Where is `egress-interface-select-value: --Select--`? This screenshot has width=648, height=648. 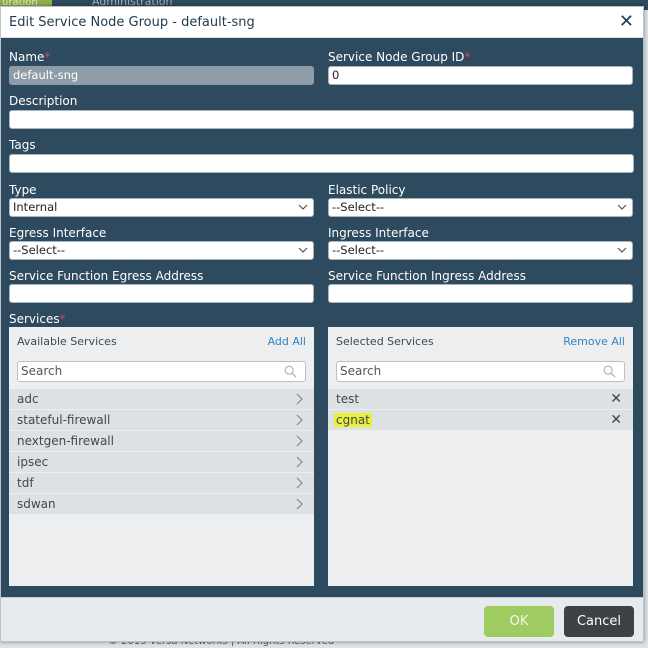
egress-interface-select-value: --Select-- is located at coordinates (39, 250).